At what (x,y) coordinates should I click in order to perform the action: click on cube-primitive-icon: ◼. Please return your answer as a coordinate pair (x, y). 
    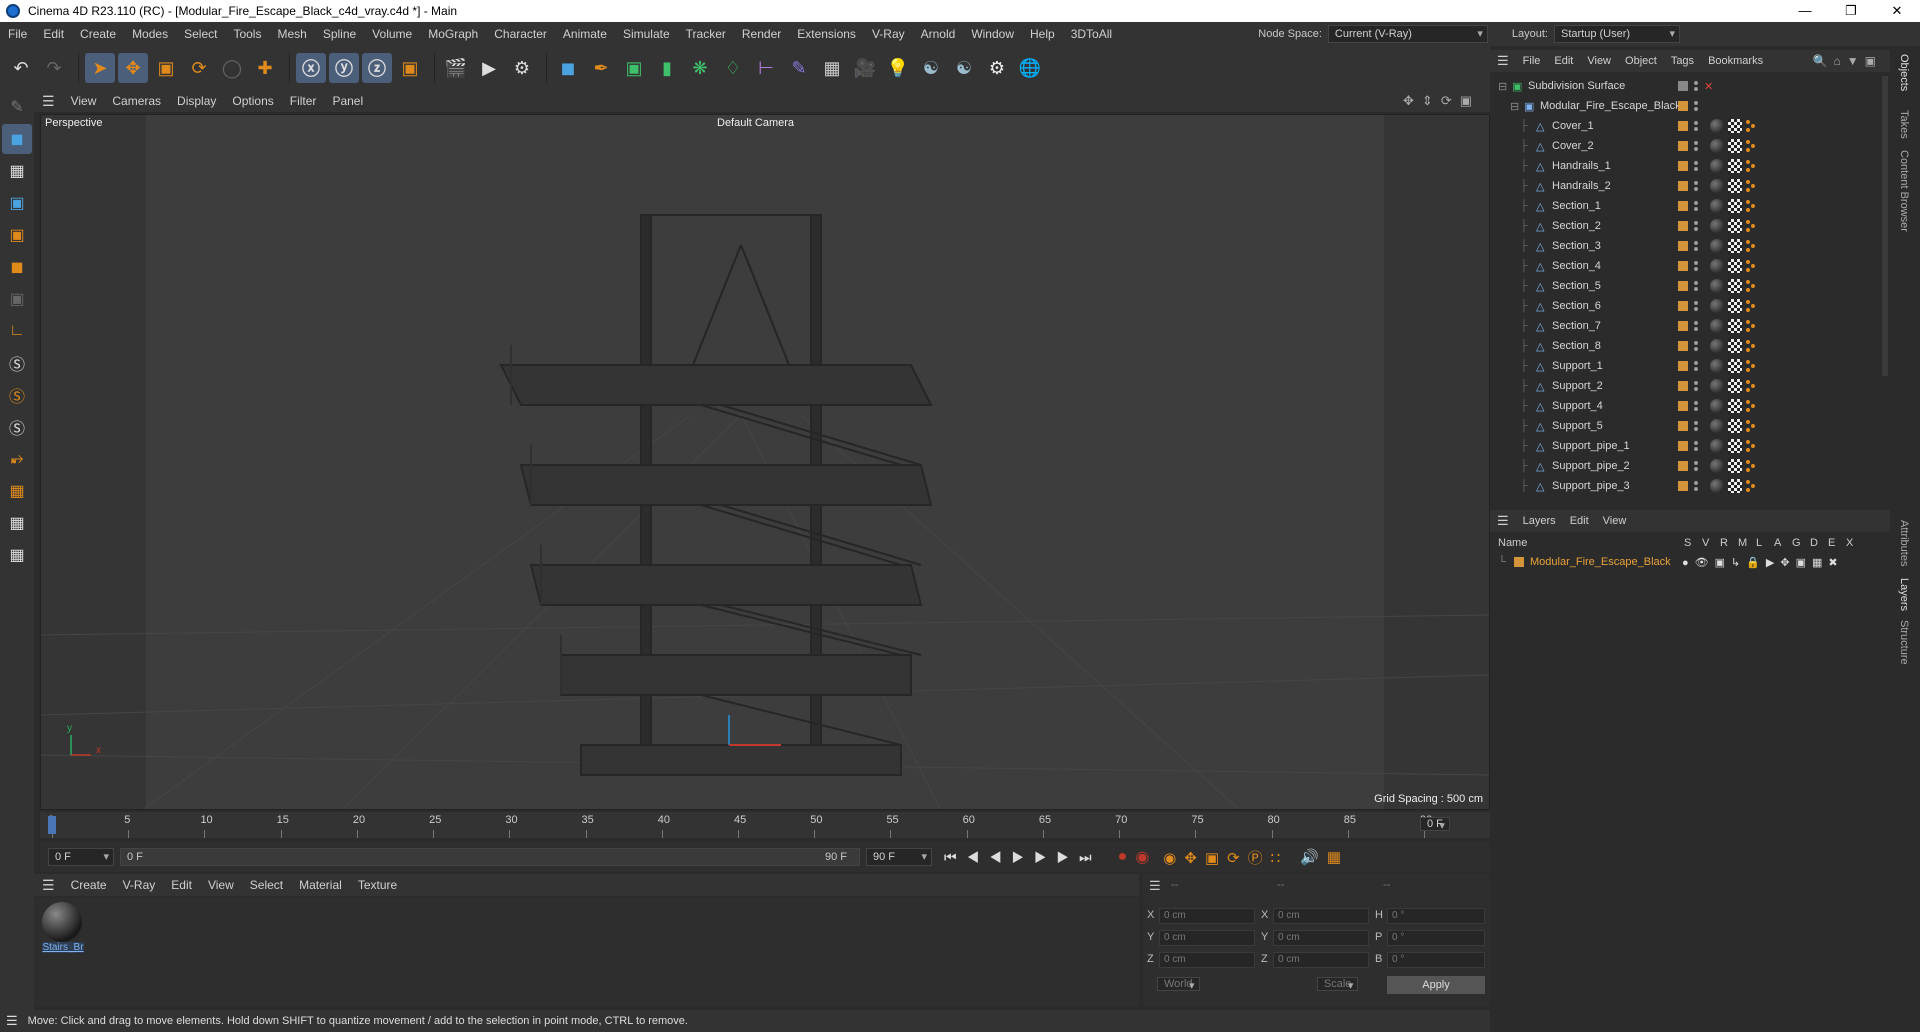
    Looking at the image, I should click on (568, 68).